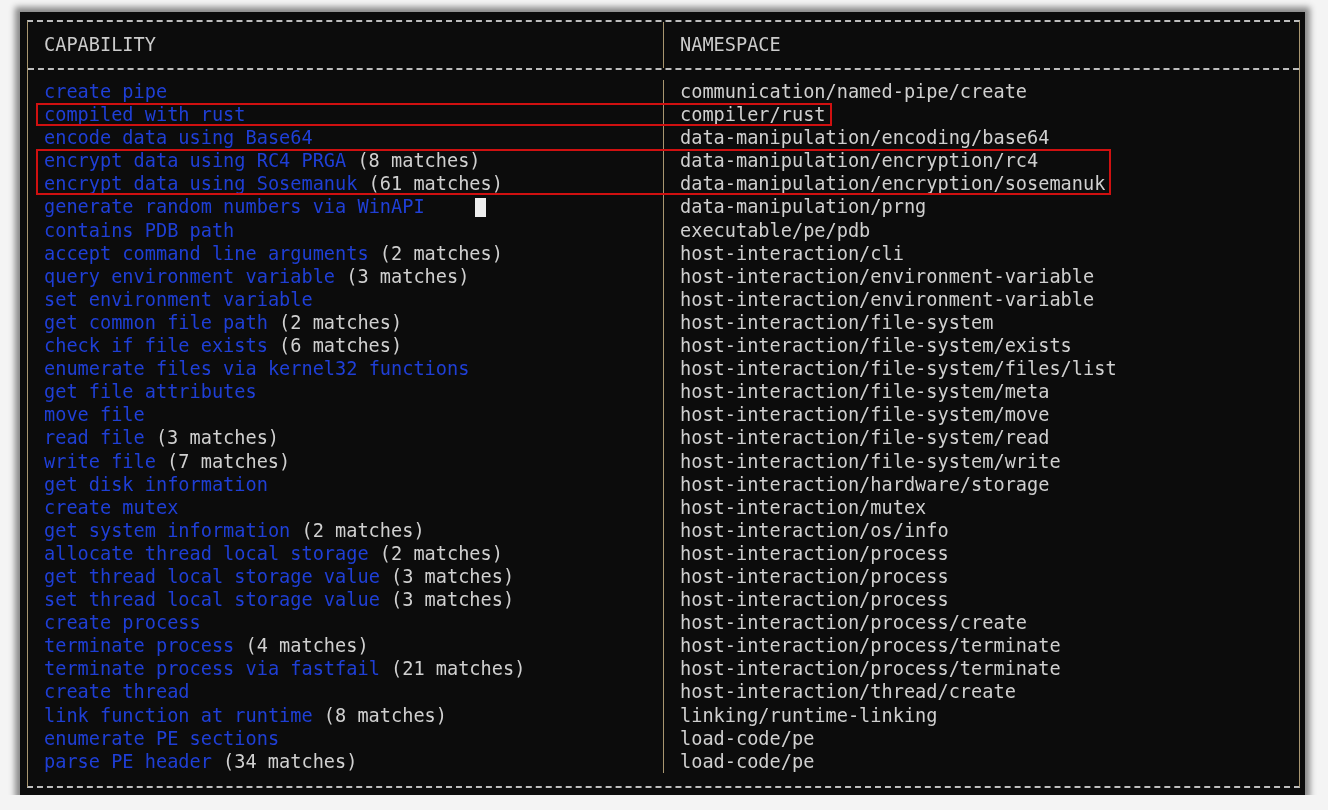 This screenshot has width=1328, height=810. Describe the element at coordinates (870, 461) in the screenshot. I see `namespace-text: host-interaction/file-system/write` at that location.